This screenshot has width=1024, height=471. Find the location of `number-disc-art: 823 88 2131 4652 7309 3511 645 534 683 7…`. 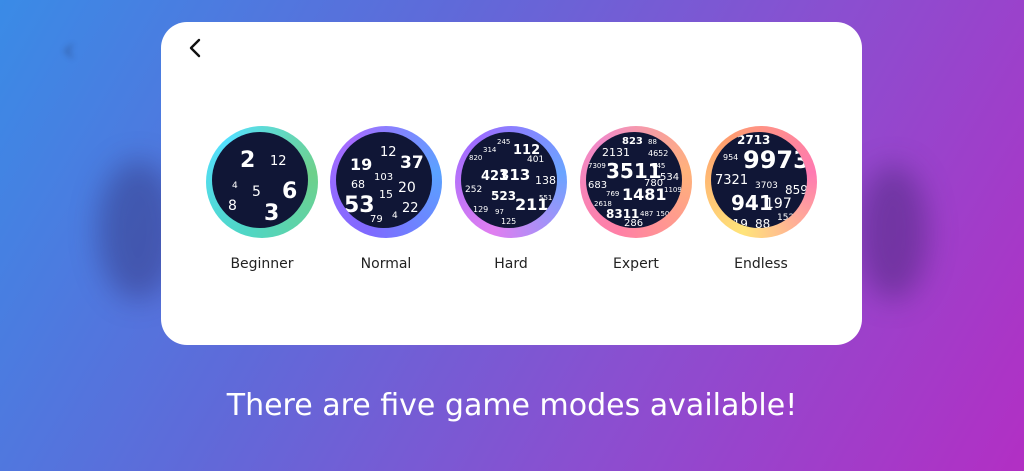

number-disc-art: 823 88 2131 4652 7309 3511 645 534 683 7… is located at coordinates (635, 182).